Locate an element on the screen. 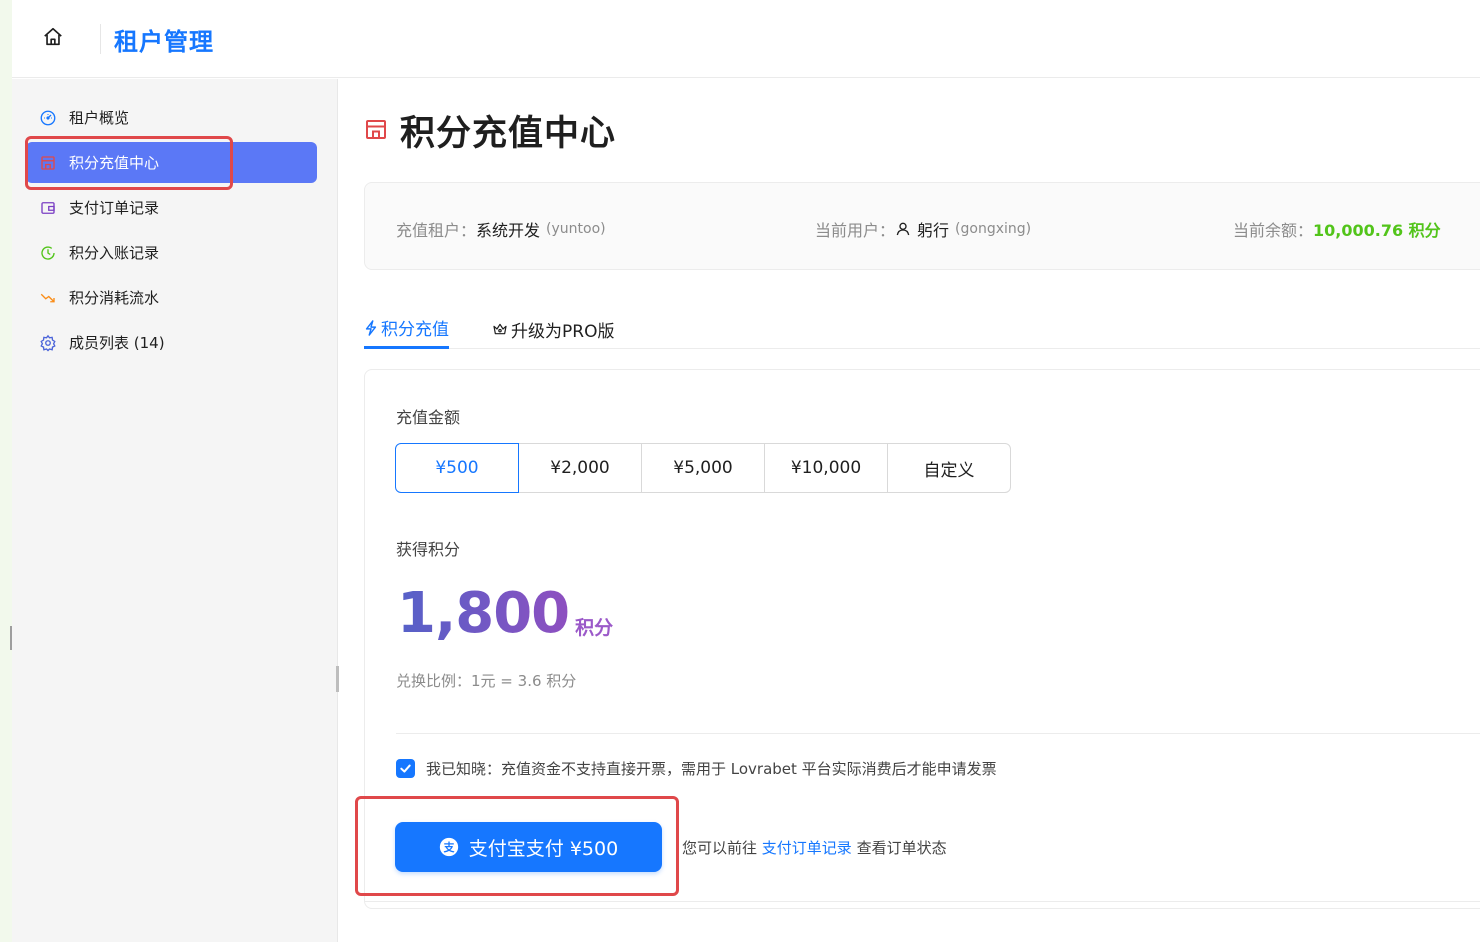 This screenshot has width=1480, height=942. sidebar-item-label: 成员列表 (14) is located at coordinates (117, 343).